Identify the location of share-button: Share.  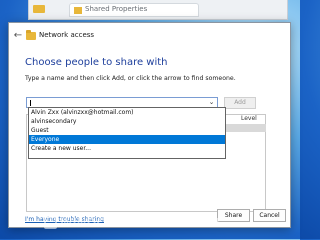
(233, 215).